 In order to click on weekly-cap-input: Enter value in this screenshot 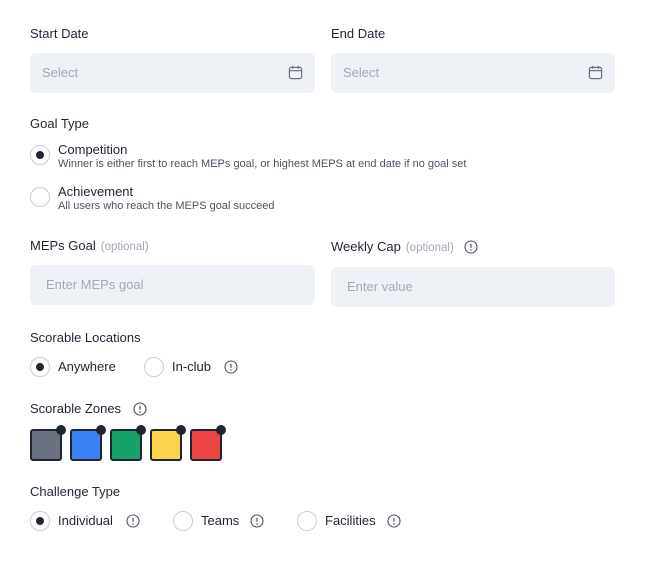, I will do `click(473, 287)`.